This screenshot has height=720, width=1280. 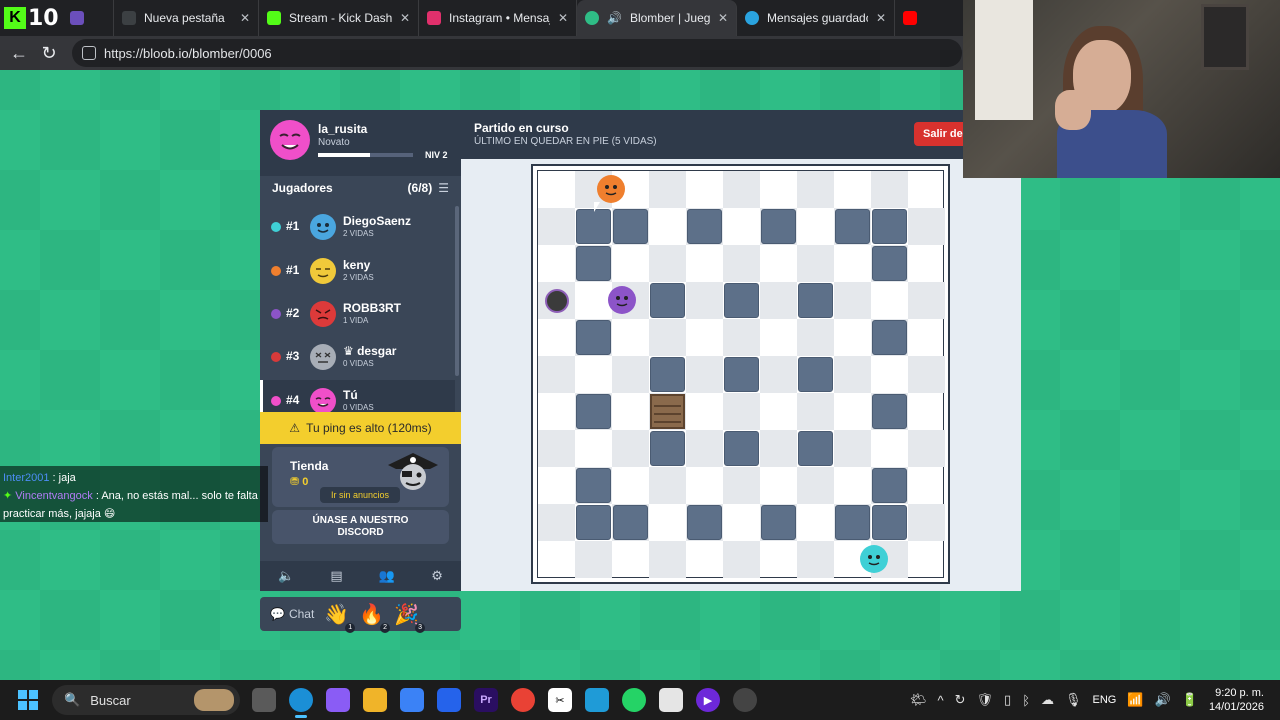 What do you see at coordinates (28, 700) in the screenshot?
I see `windows-start-icon` at bounding box center [28, 700].